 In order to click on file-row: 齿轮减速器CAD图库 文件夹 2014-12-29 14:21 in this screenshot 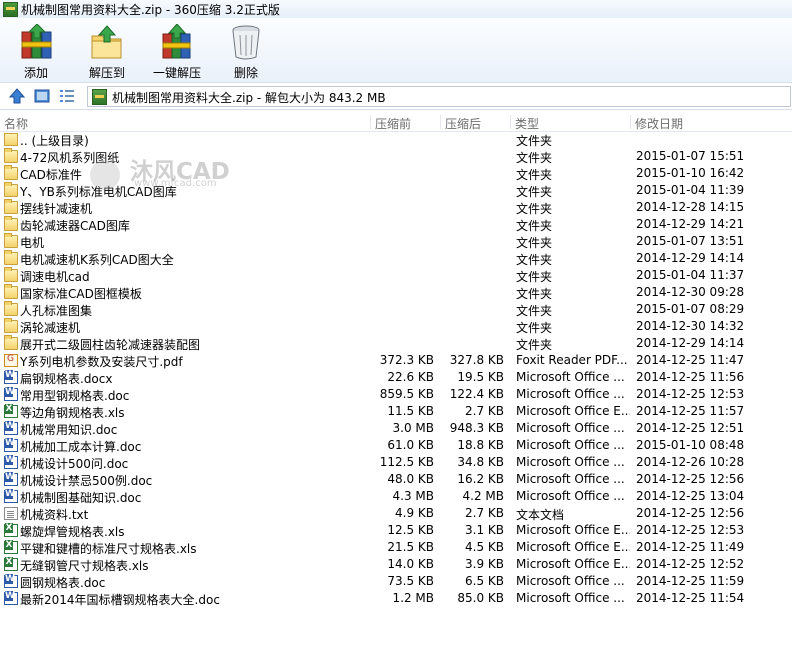, I will do `click(396, 224)`.